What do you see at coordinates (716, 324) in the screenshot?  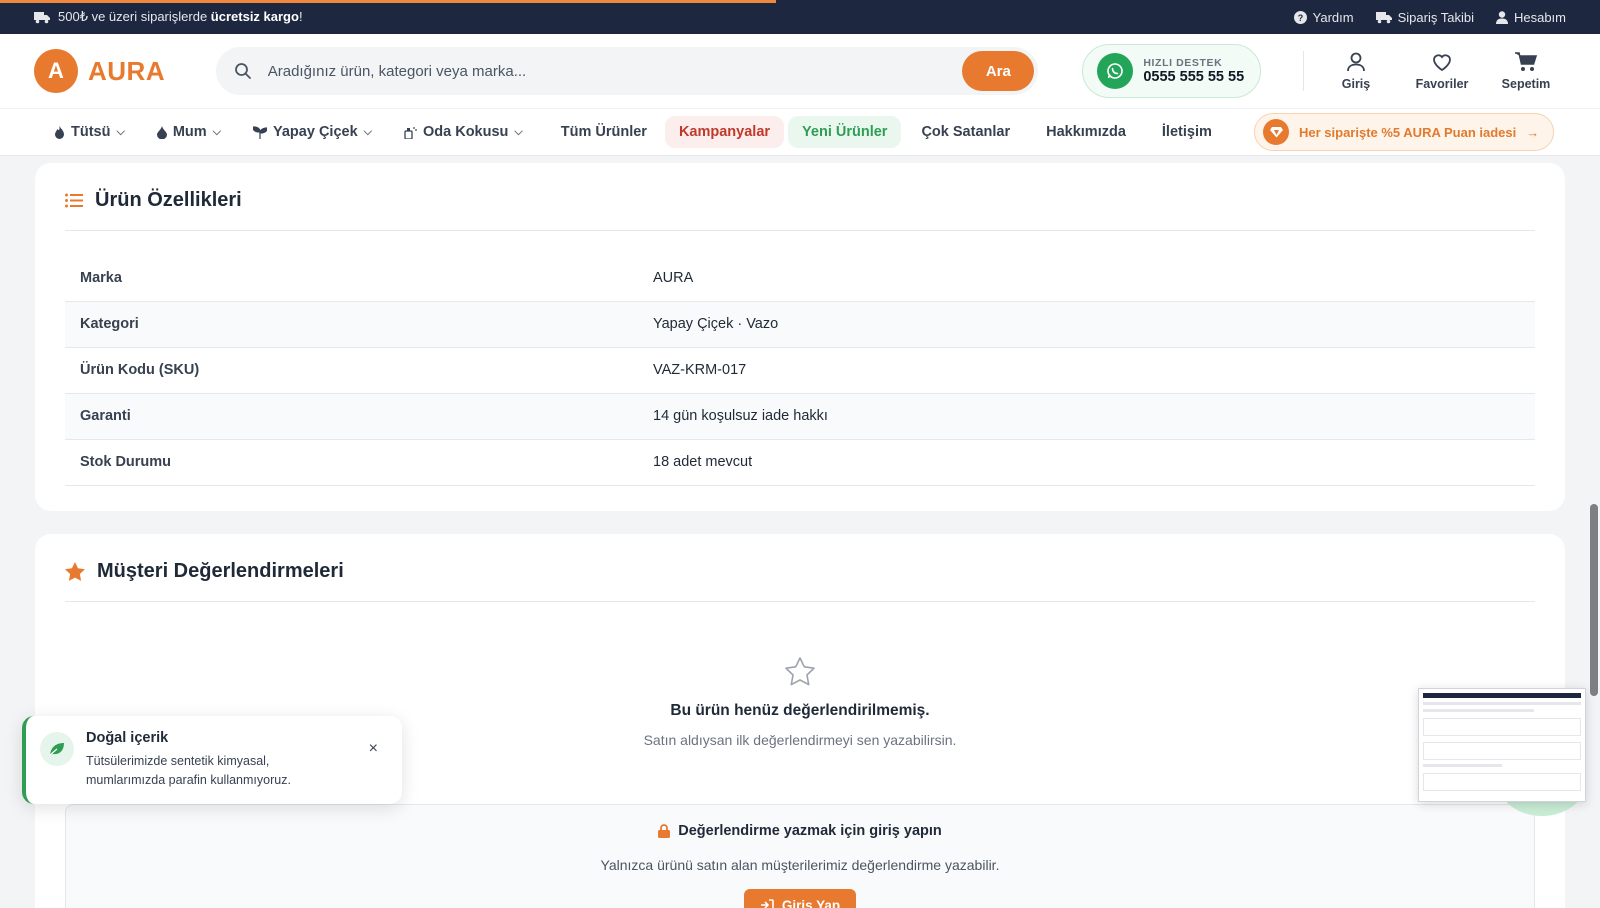 I see `spec-value: Yapay Çiçek · Vazo` at bounding box center [716, 324].